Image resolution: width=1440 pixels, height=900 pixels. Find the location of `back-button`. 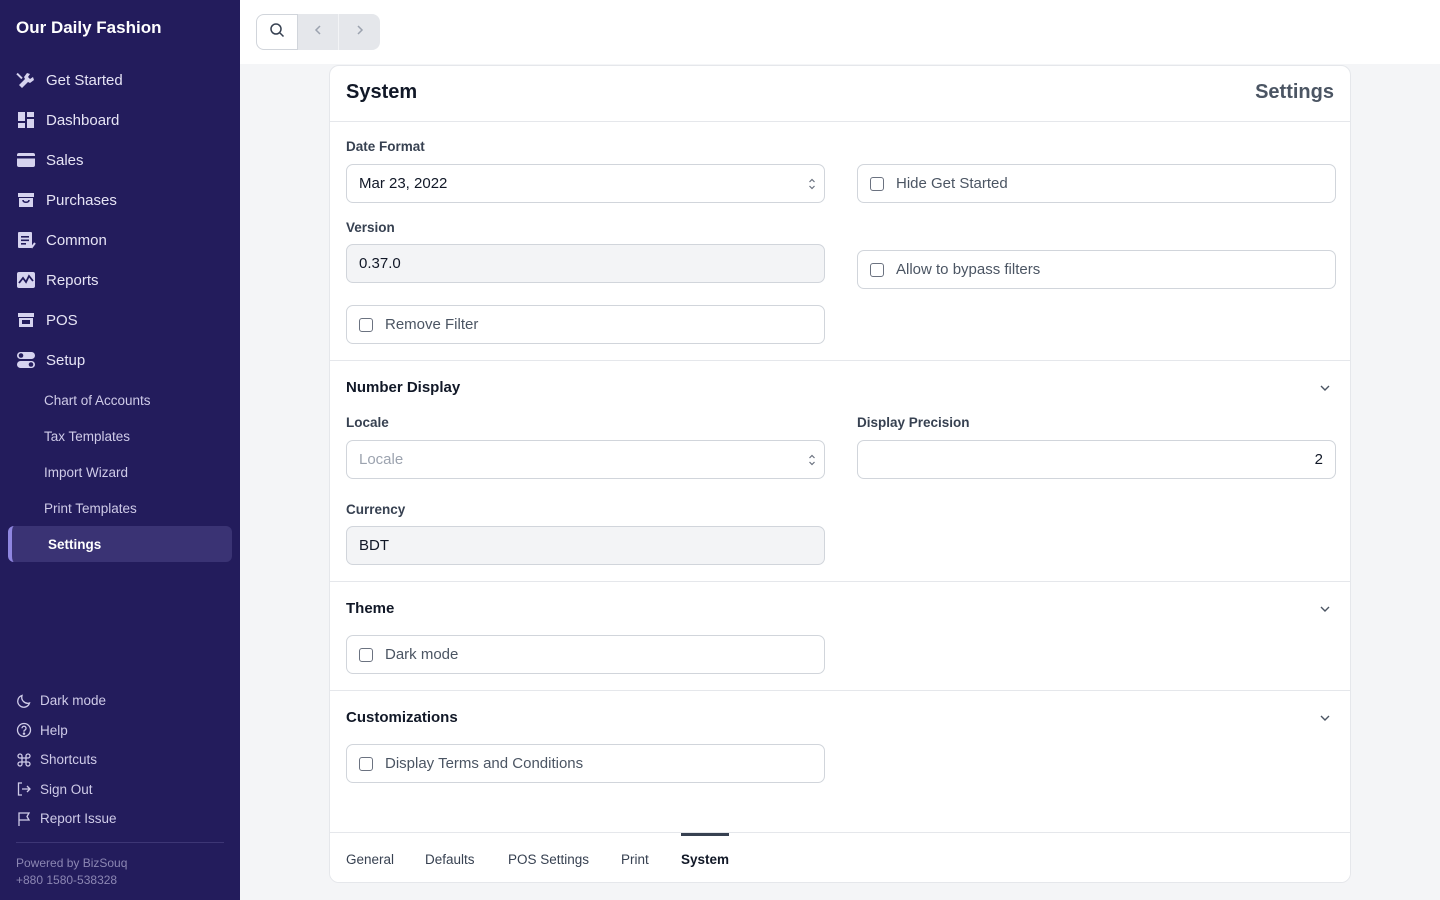

back-button is located at coordinates (318, 32).